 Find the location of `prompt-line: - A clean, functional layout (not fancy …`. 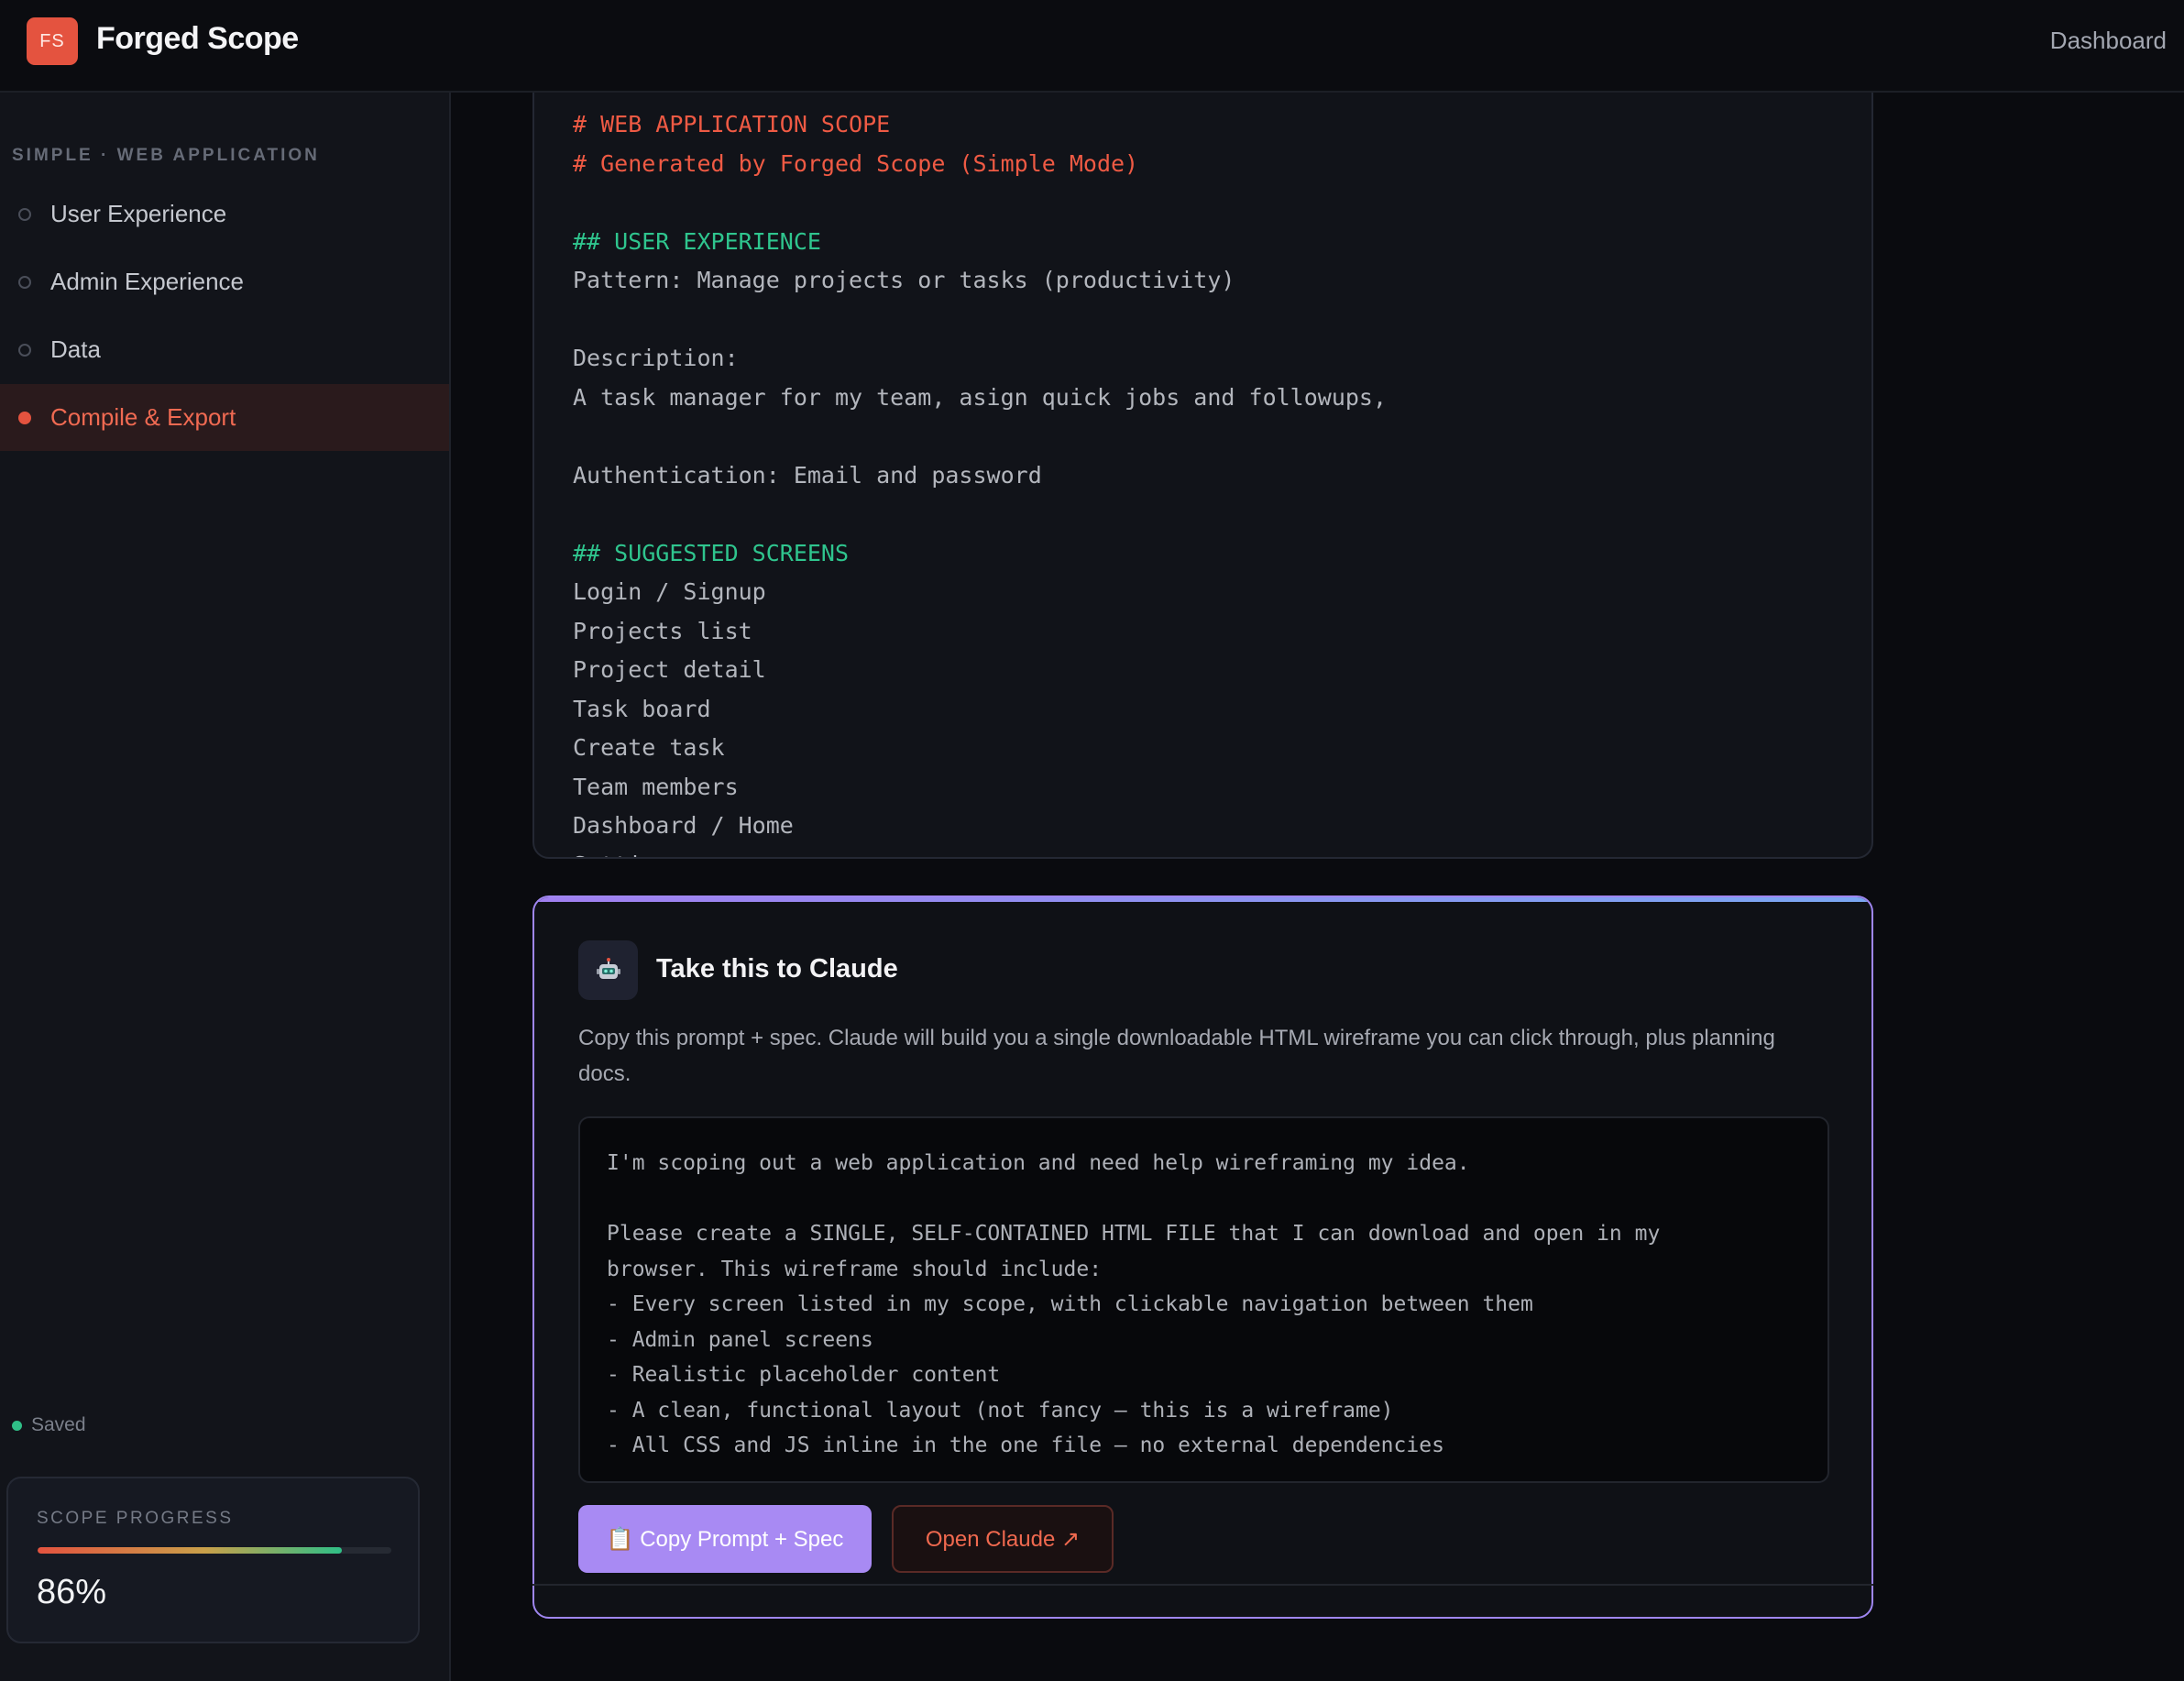

prompt-line: - A clean, functional layout (not fancy … is located at coordinates (1000, 1410).